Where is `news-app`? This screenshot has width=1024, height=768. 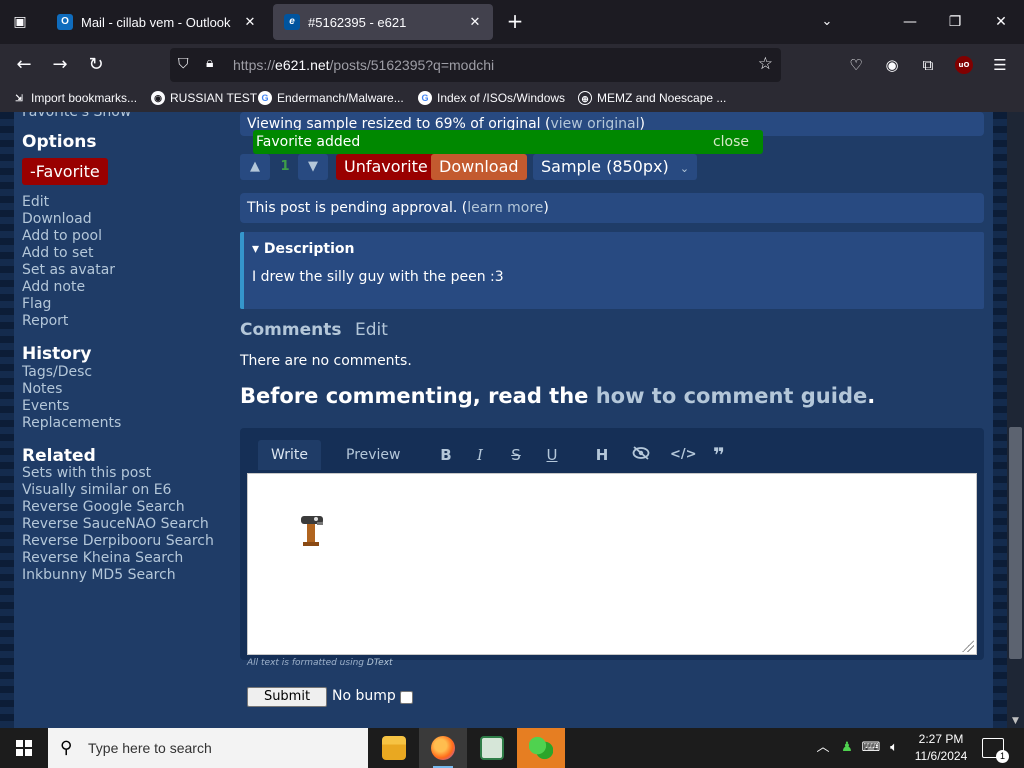 news-app is located at coordinates (492, 748).